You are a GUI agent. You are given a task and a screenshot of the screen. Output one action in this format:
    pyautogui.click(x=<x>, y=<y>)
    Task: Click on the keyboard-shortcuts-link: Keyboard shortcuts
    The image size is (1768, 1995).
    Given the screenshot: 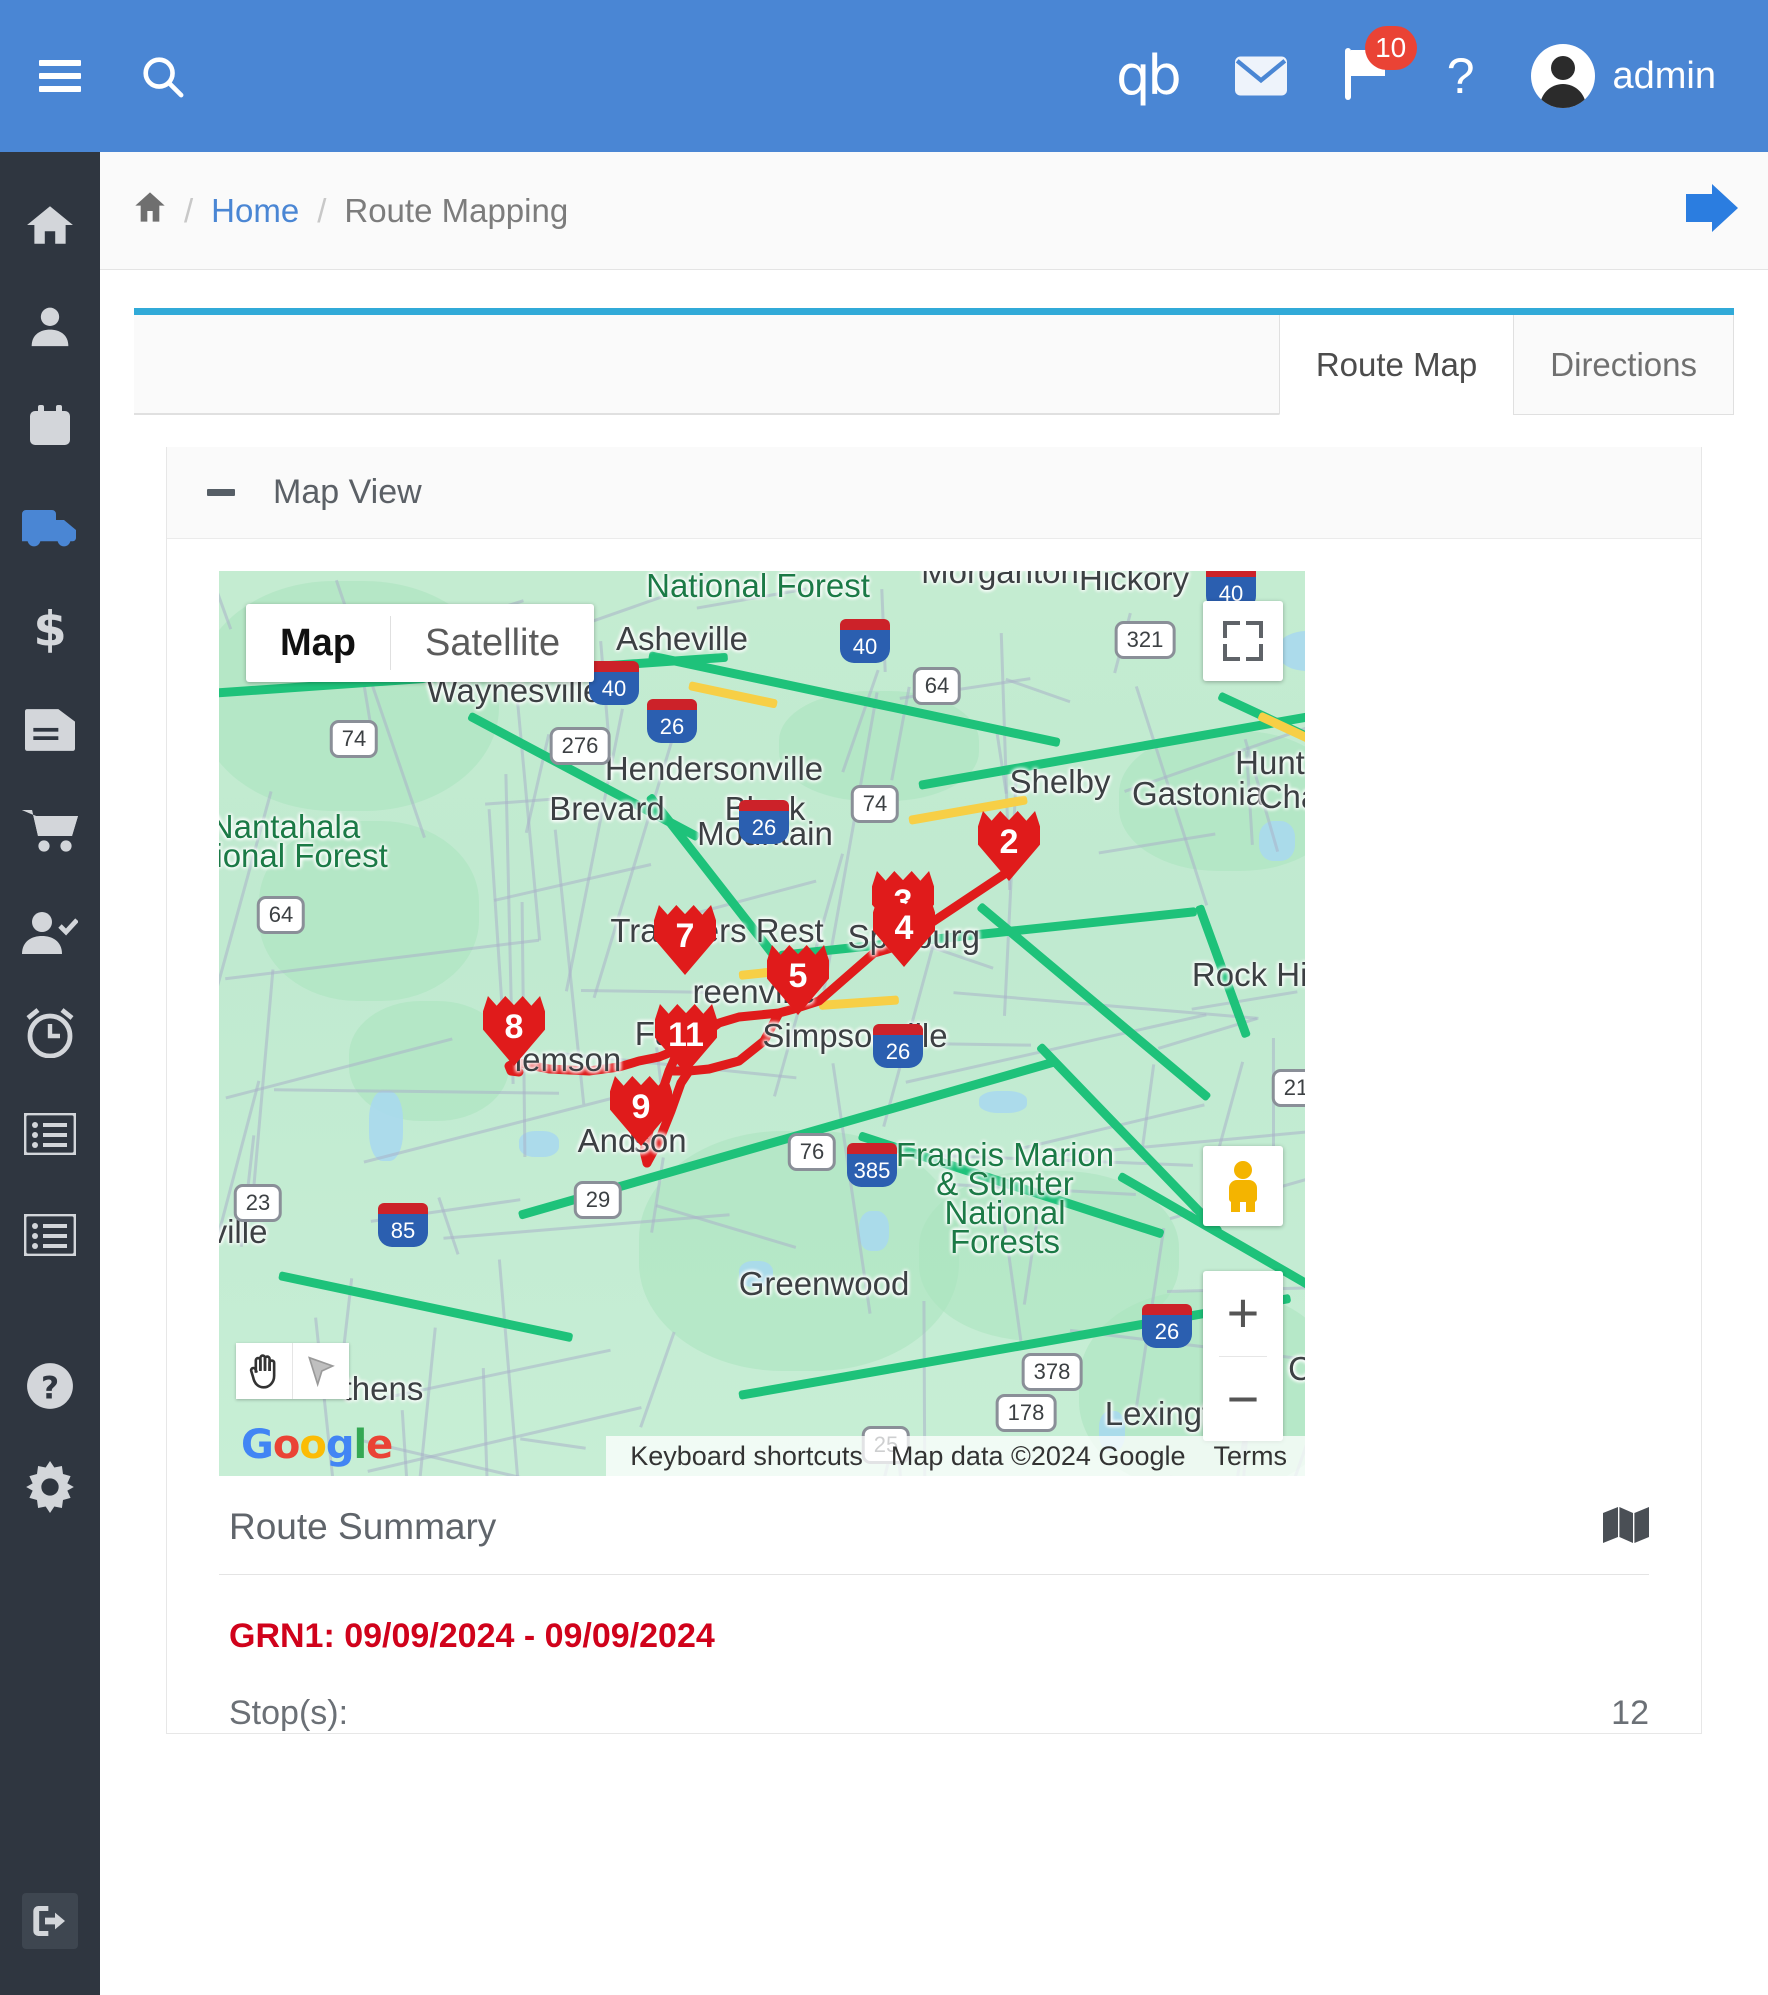 What is the action you would take?
    pyautogui.click(x=746, y=1456)
    